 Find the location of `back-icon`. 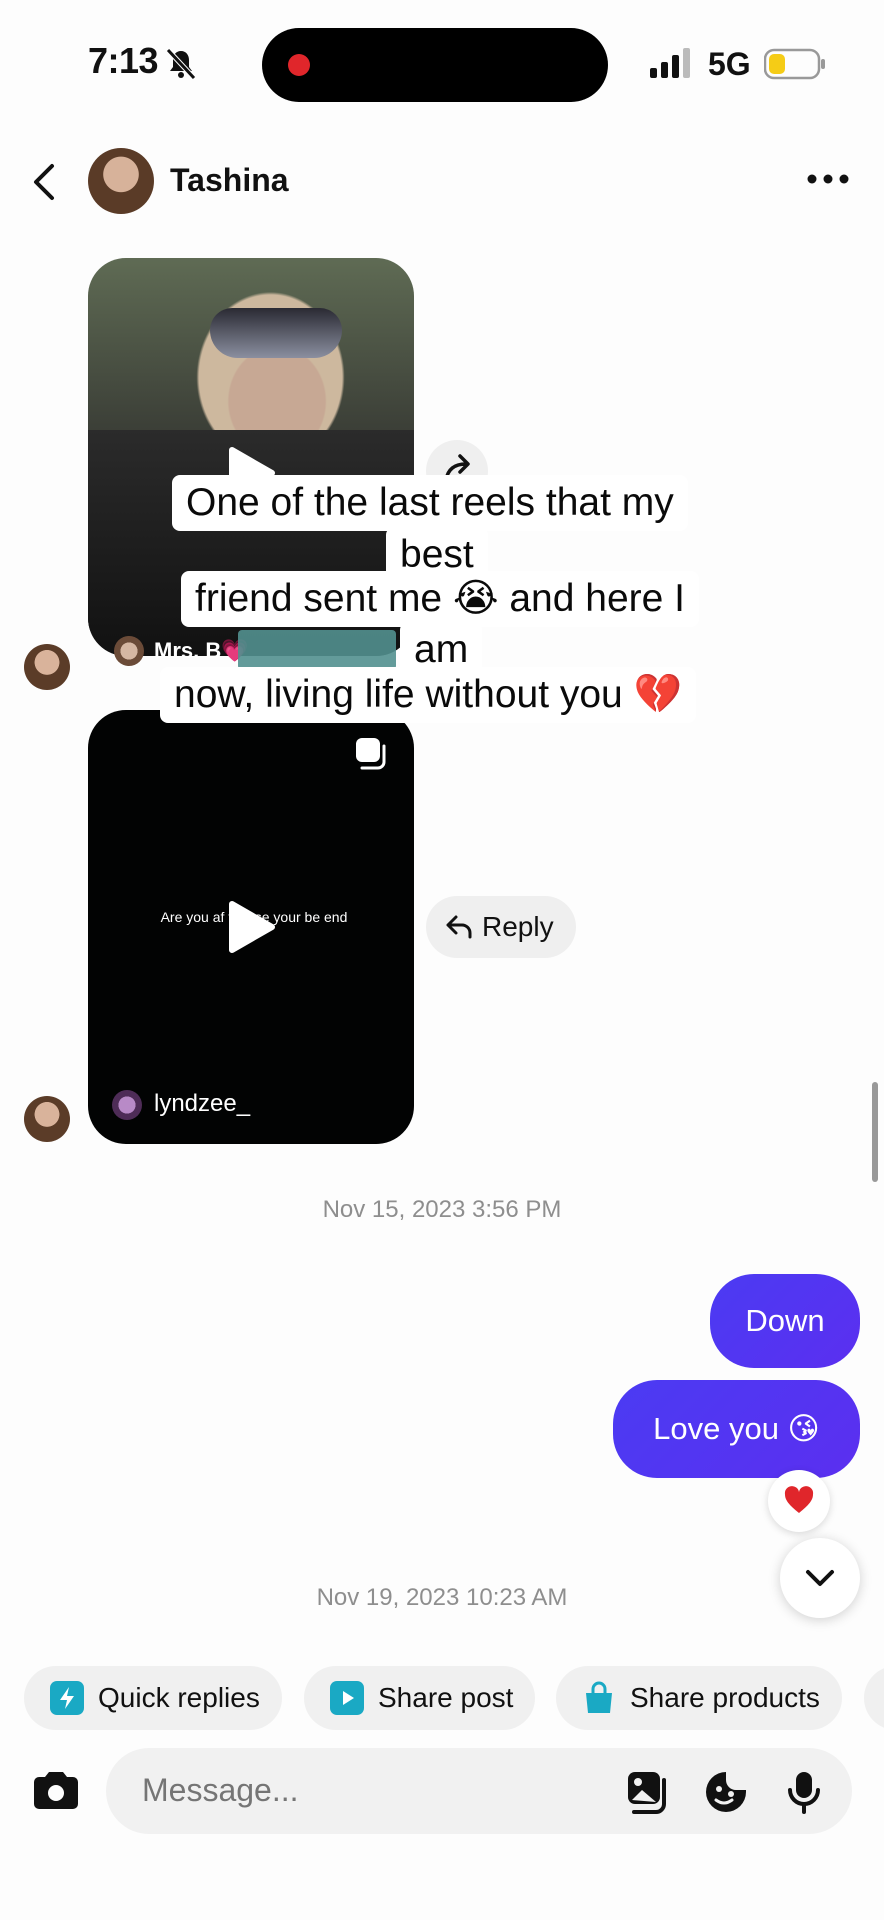

back-icon is located at coordinates (45, 182).